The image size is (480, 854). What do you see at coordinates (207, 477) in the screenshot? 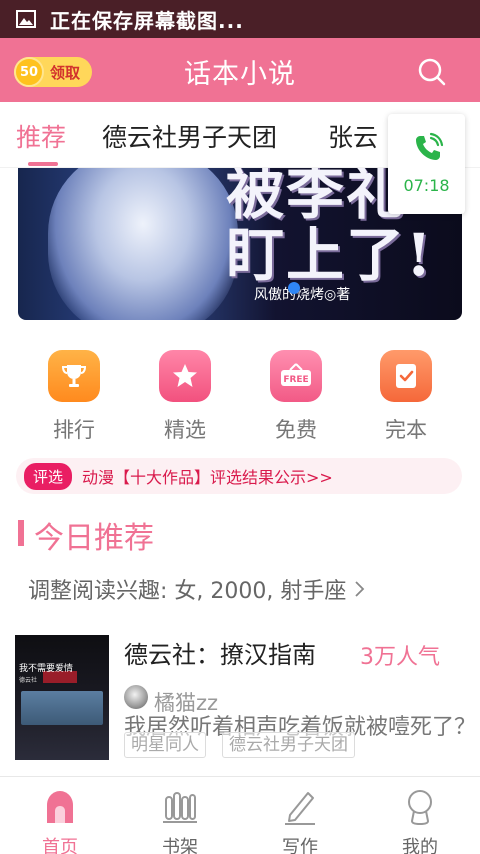
I see `notice-text: 动漫【十大作品】评选结果公示>>` at bounding box center [207, 477].